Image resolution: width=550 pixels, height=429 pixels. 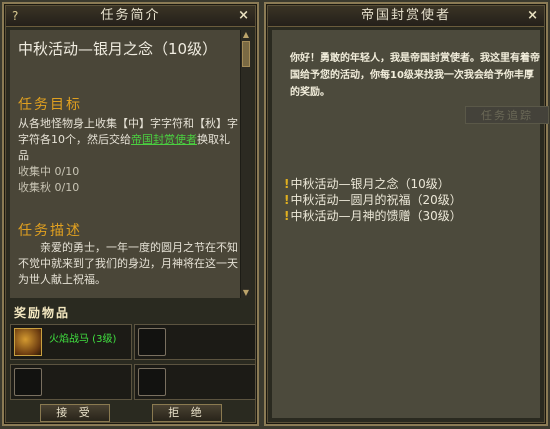 I want to click on progress-1: 收集中 0/10, so click(x=49, y=171).